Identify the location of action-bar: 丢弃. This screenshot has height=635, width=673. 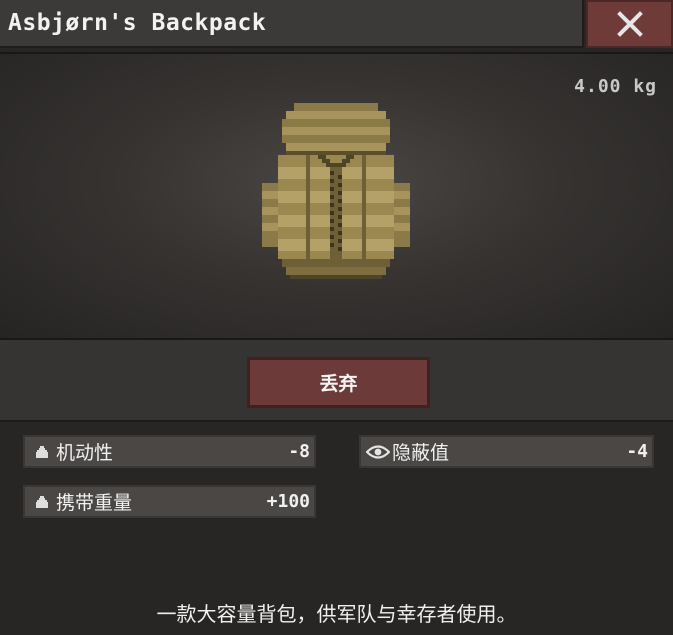
(336, 381).